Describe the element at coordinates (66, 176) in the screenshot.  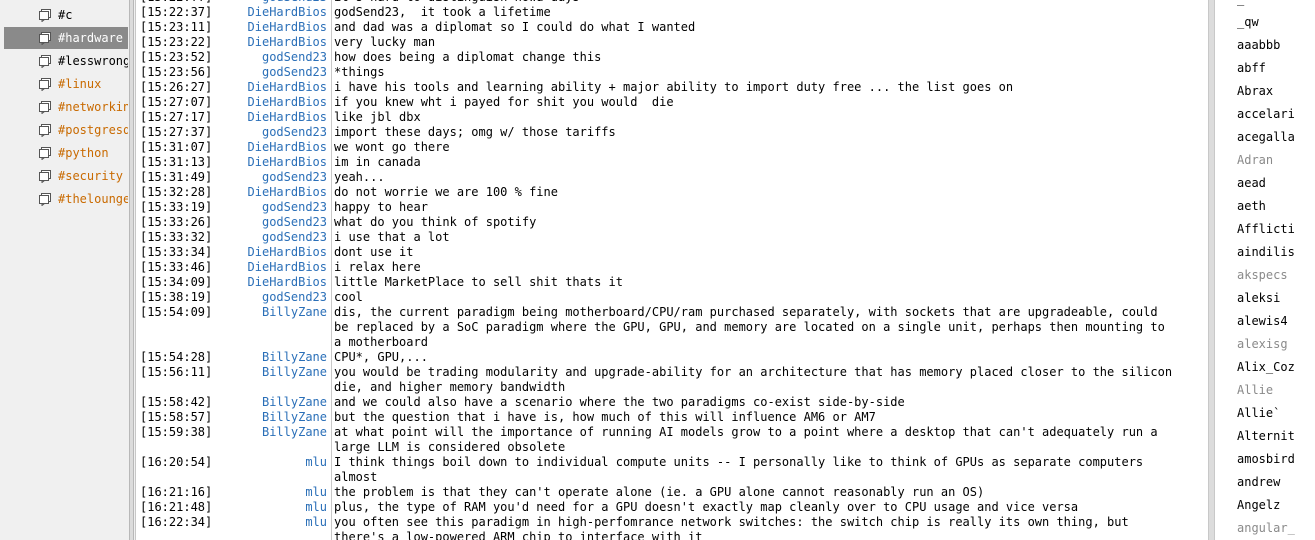
I see `channel-item: #security` at that location.